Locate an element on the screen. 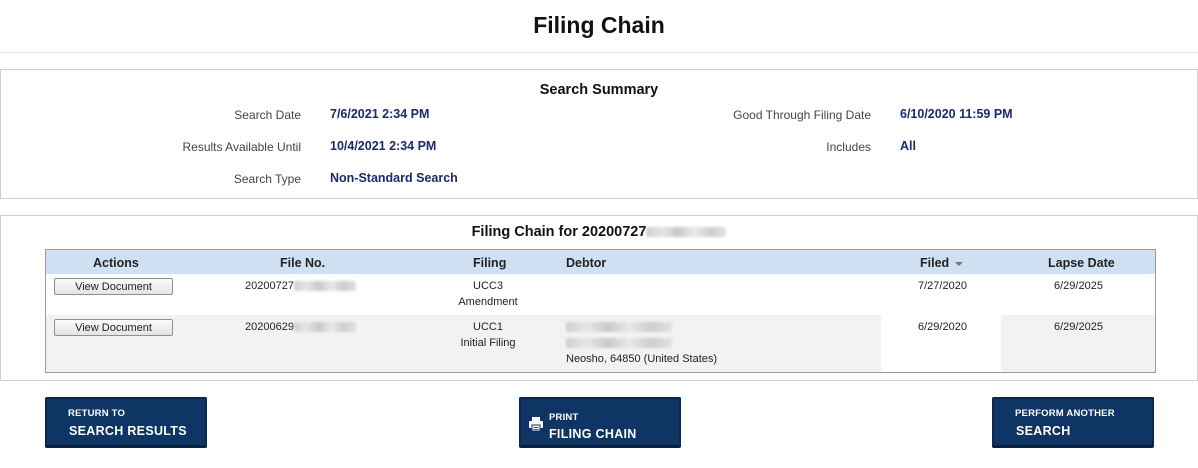 The width and height of the screenshot is (1198, 468). search-date-label: Search Date is located at coordinates (267, 115).